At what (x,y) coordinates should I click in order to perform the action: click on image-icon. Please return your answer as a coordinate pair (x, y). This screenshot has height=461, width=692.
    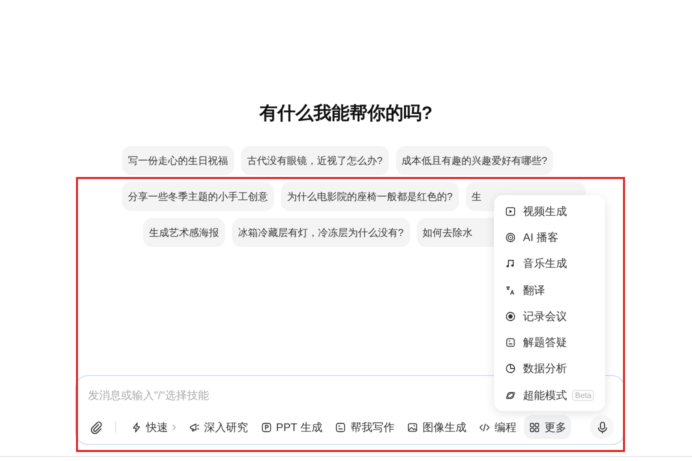
    Looking at the image, I should click on (412, 427).